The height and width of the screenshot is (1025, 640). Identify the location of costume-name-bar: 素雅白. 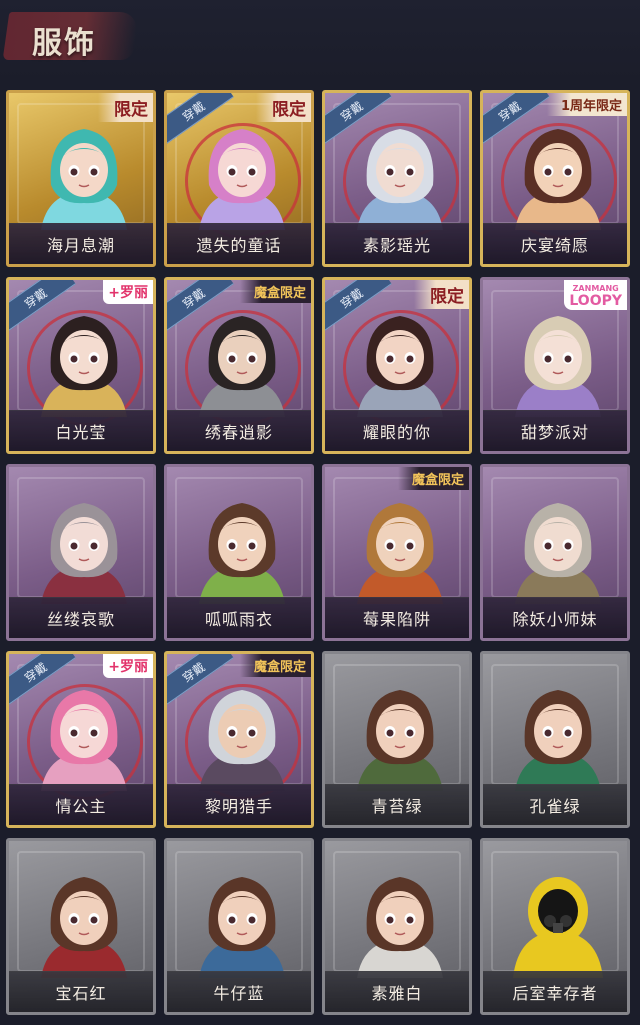
(397, 991).